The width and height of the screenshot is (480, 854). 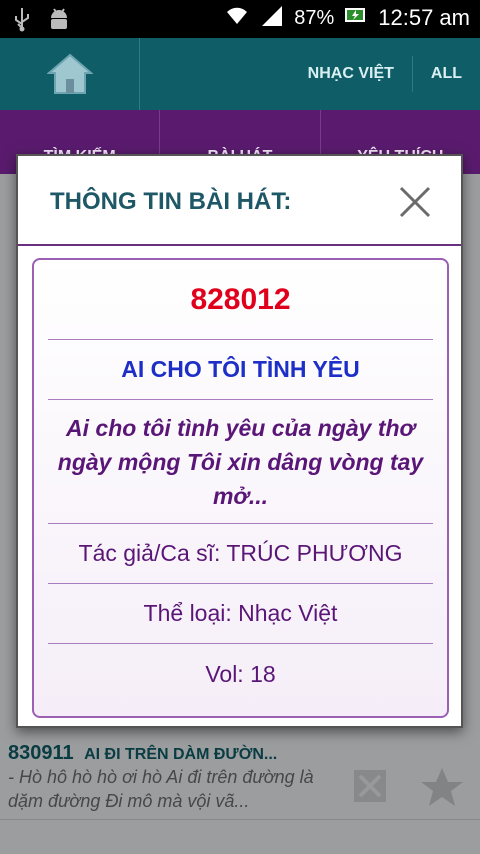 What do you see at coordinates (446, 74) in the screenshot?
I see `nav-all: ALL` at bounding box center [446, 74].